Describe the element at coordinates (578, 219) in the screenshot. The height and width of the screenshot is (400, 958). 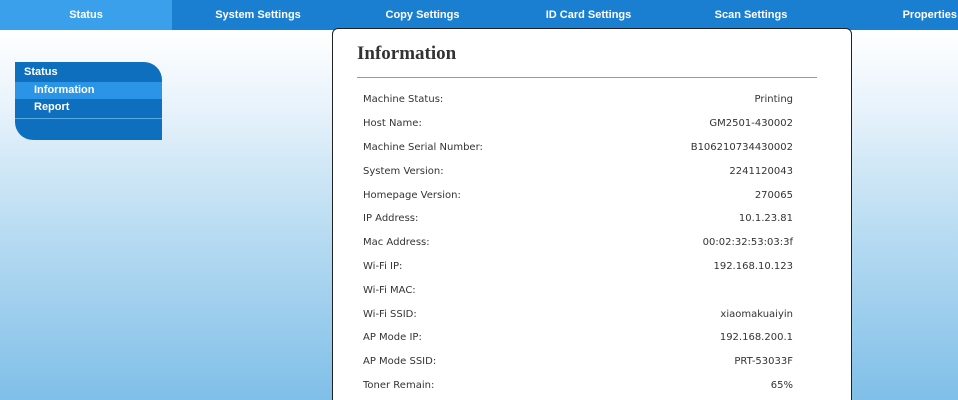
I see `info-row-ip-address: IP Address: 10.1.23.81` at that location.